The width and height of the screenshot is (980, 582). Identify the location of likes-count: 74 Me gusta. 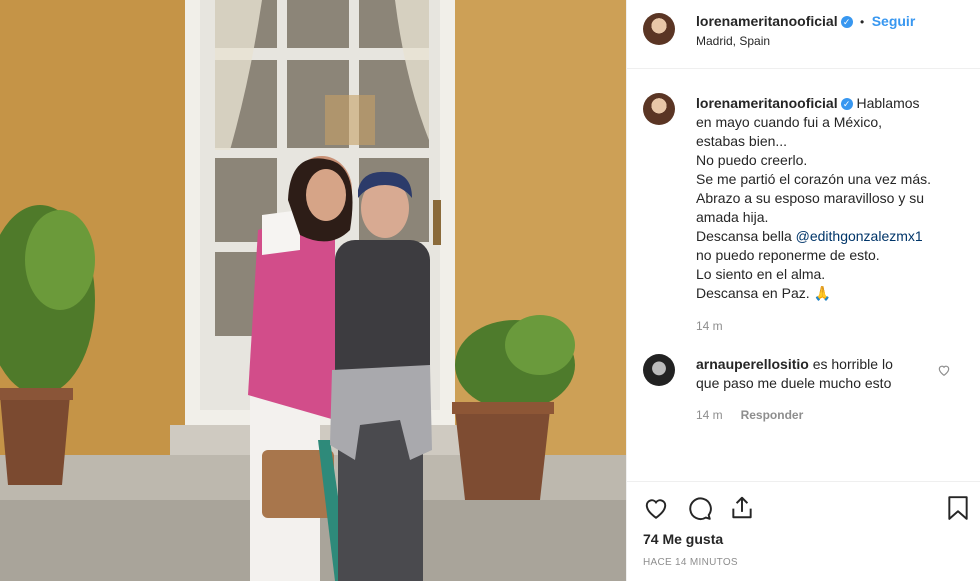
(683, 539).